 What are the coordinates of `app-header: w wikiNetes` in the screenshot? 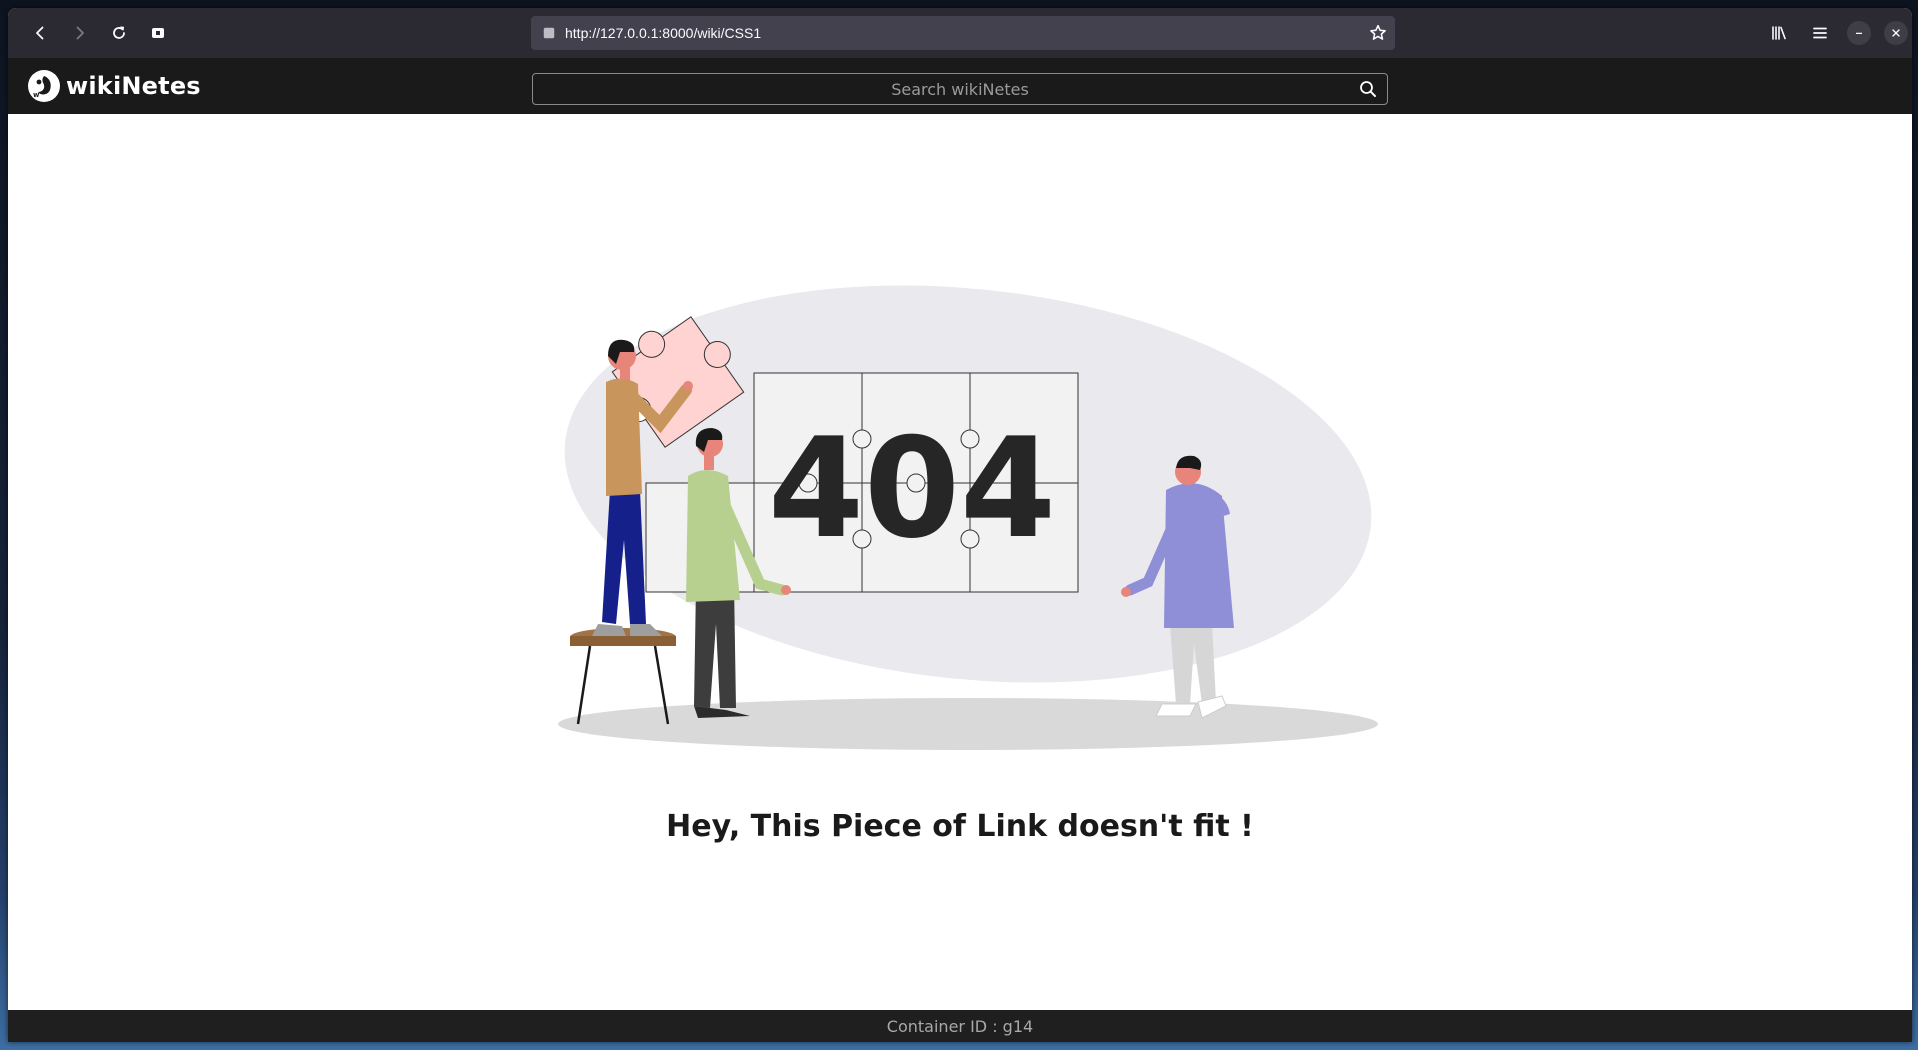 It's located at (960, 86).